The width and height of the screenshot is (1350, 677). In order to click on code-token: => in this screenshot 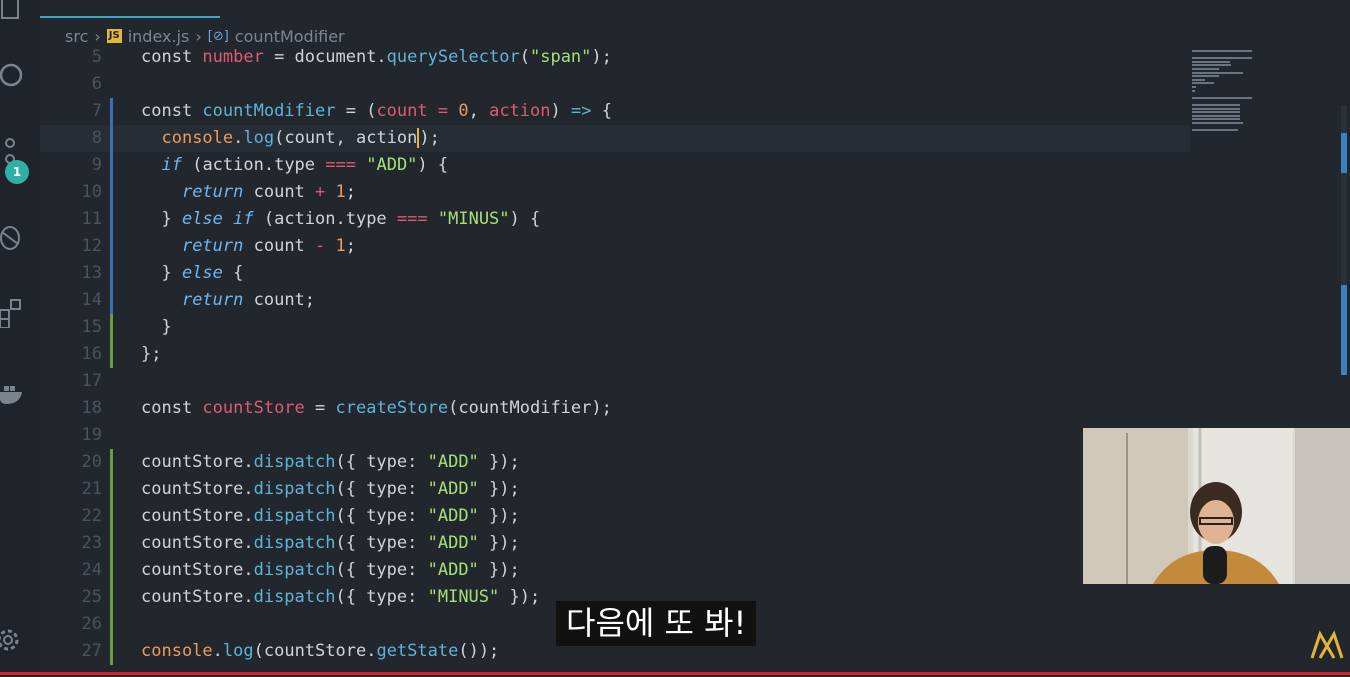, I will do `click(581, 111)`.